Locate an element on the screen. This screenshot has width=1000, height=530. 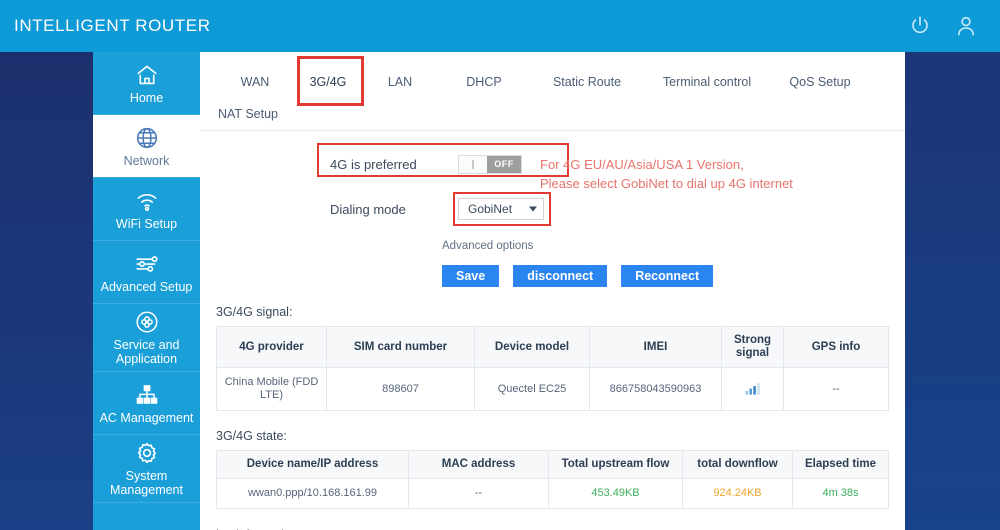
advanced-options-link: Advanced options is located at coordinates (673, 246).